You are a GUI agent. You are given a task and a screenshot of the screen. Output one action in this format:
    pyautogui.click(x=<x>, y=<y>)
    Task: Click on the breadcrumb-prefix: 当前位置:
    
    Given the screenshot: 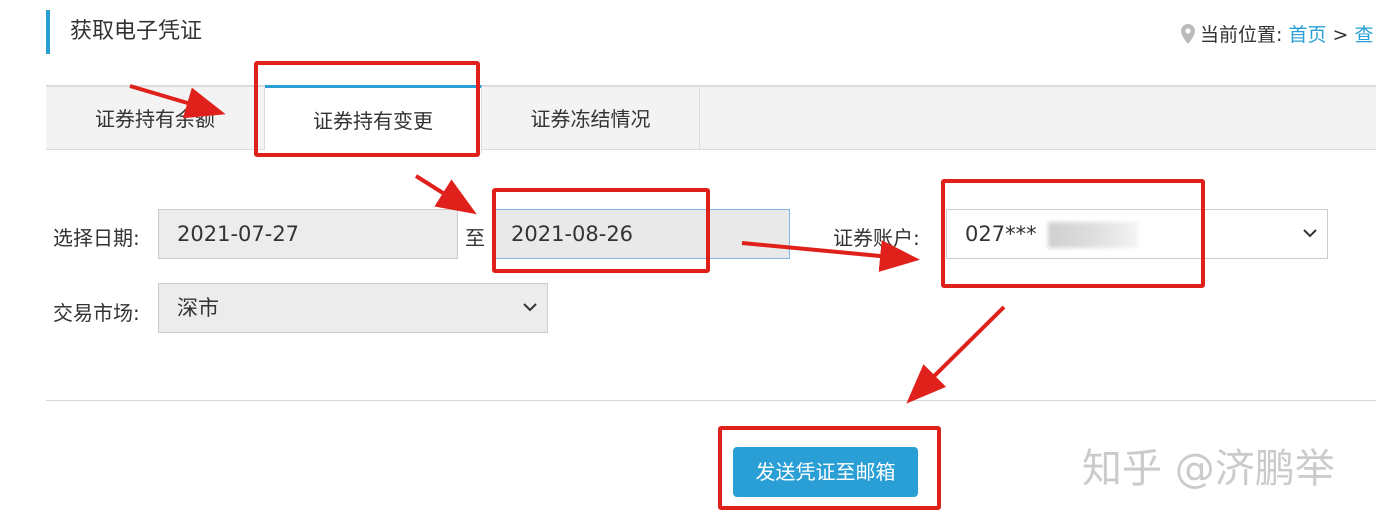 What is the action you would take?
    pyautogui.click(x=1241, y=35)
    